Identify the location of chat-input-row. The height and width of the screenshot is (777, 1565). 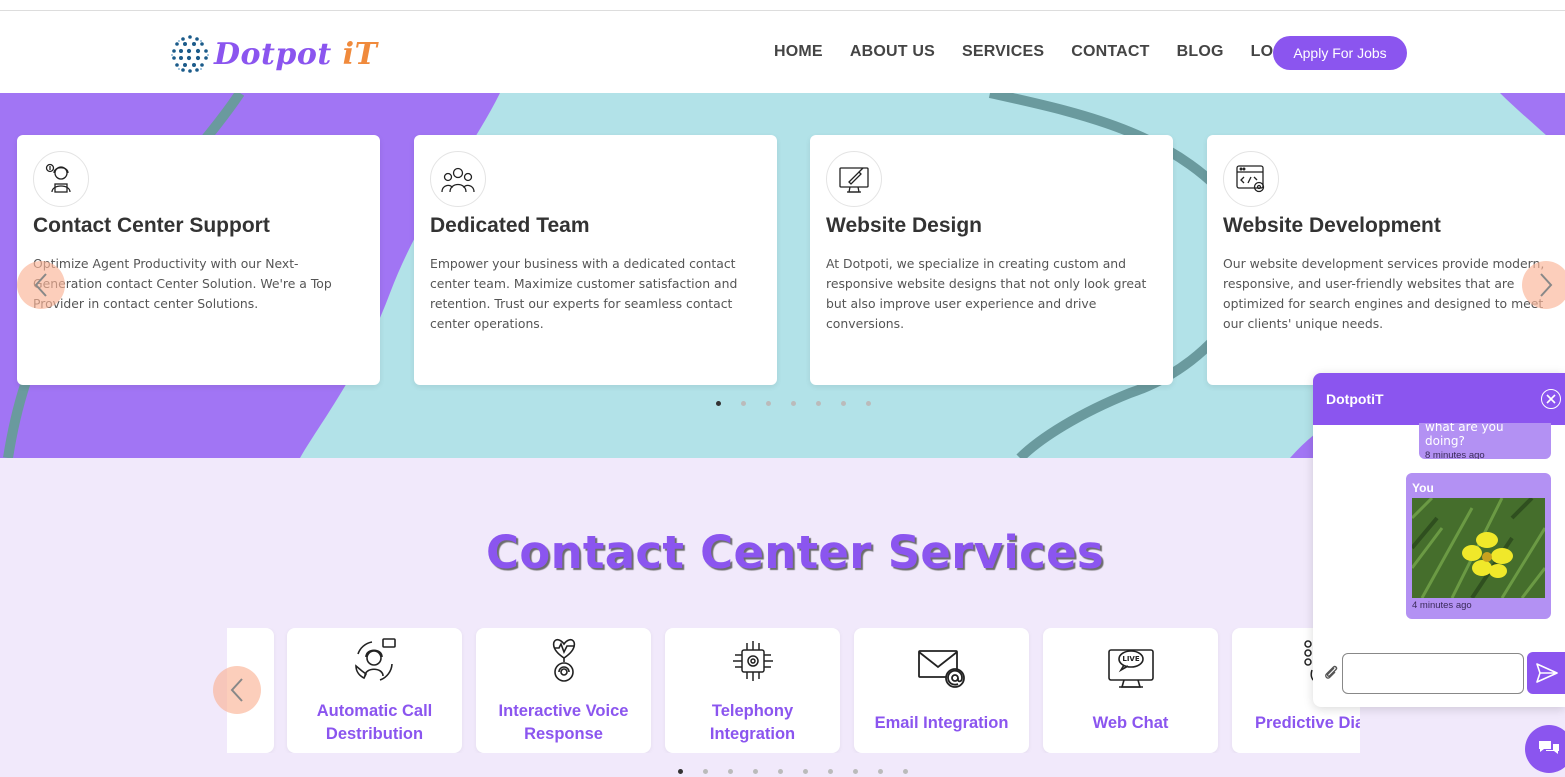
(1439, 673).